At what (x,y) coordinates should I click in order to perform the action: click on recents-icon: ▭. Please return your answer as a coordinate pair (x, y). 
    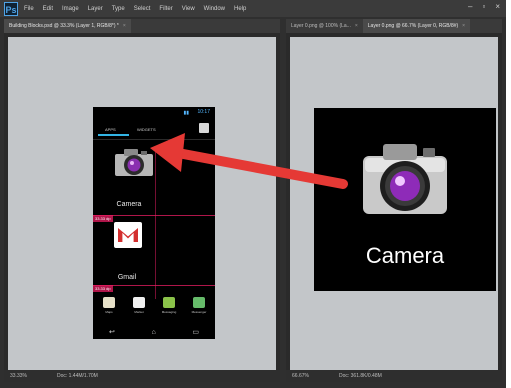
    Looking at the image, I should click on (195, 332).